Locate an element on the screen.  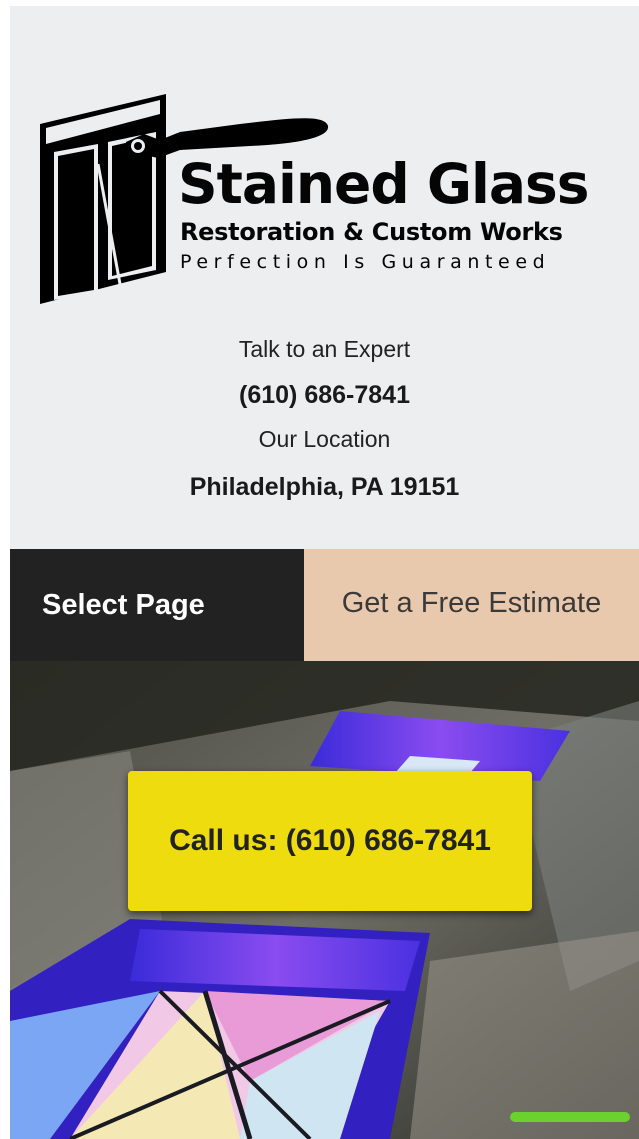
expert-label: Talk to an Expert is located at coordinates (324, 349).